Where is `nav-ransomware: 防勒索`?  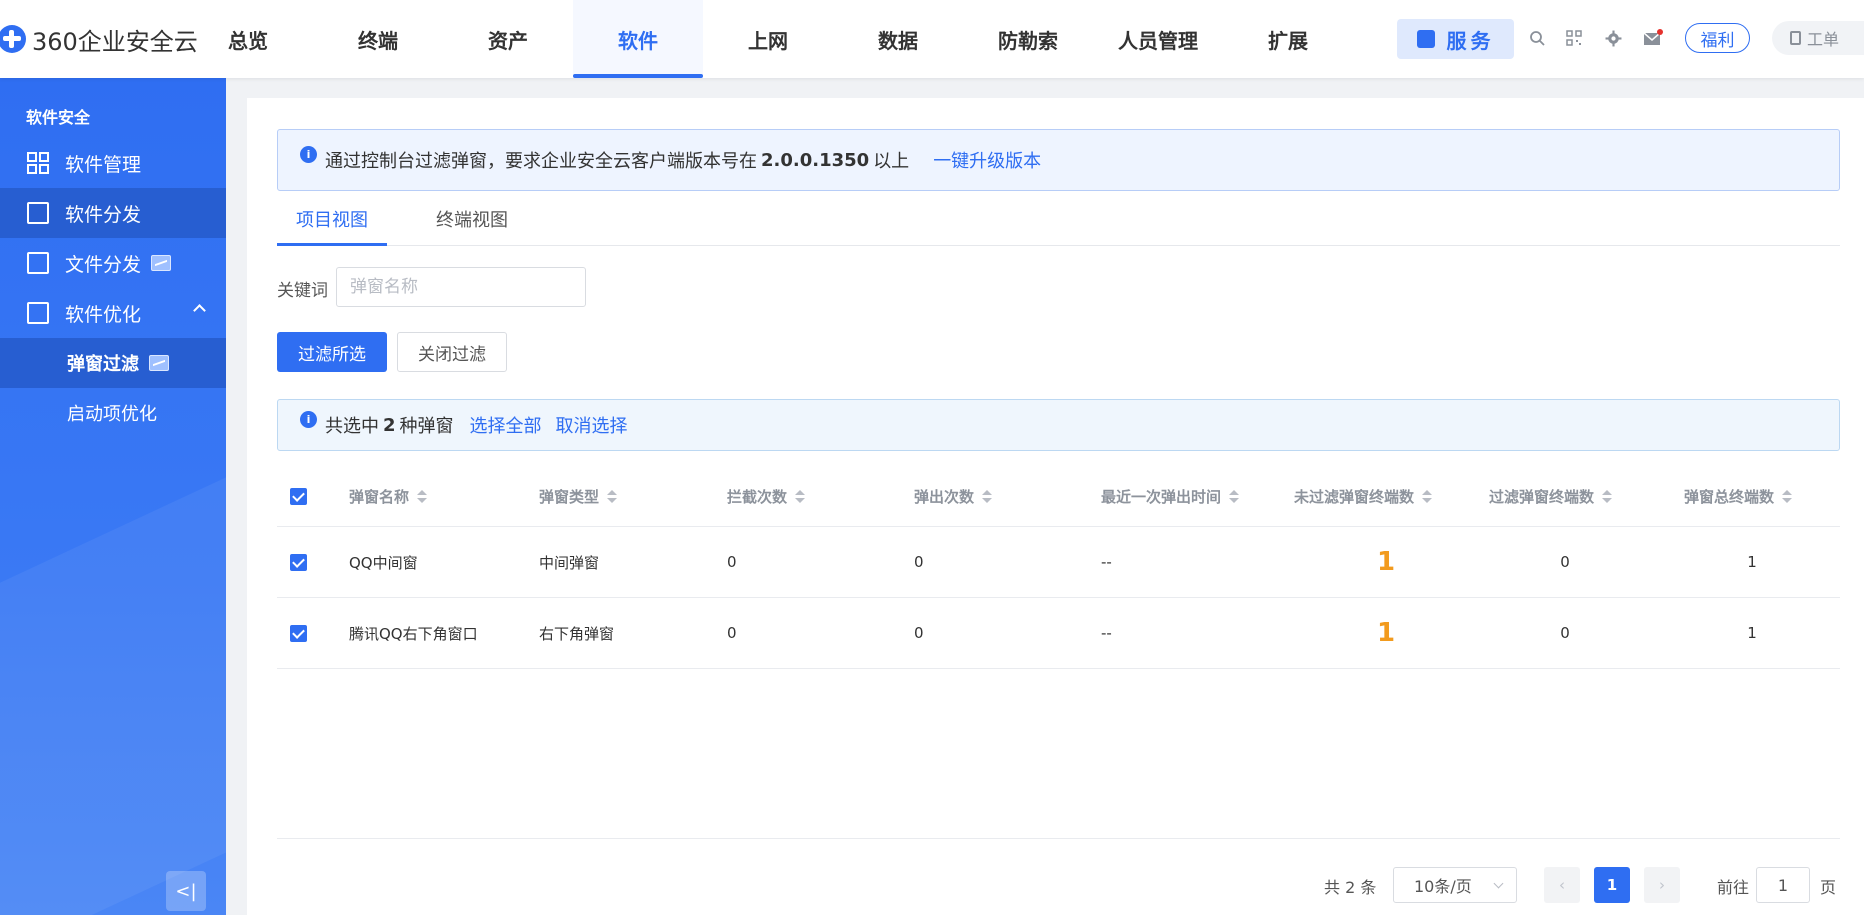 nav-ransomware: 防勒索 is located at coordinates (1028, 39).